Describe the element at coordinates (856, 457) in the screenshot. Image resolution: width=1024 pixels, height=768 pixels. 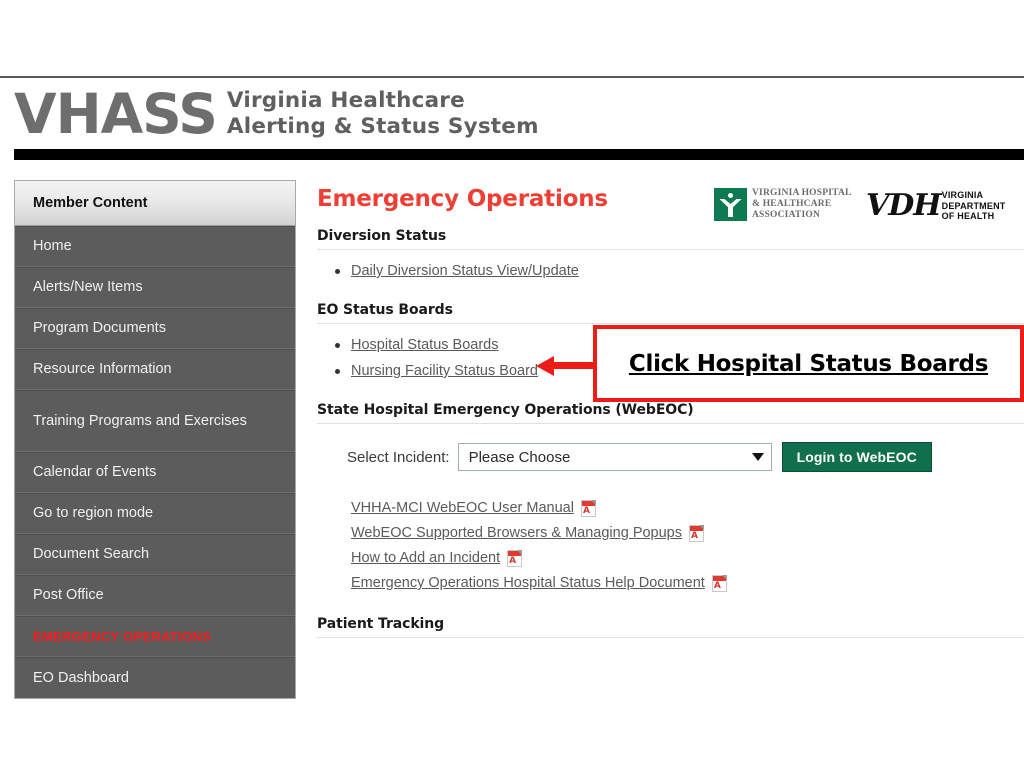
I see `login-to-webeoc-button: Login to WebEOC` at that location.